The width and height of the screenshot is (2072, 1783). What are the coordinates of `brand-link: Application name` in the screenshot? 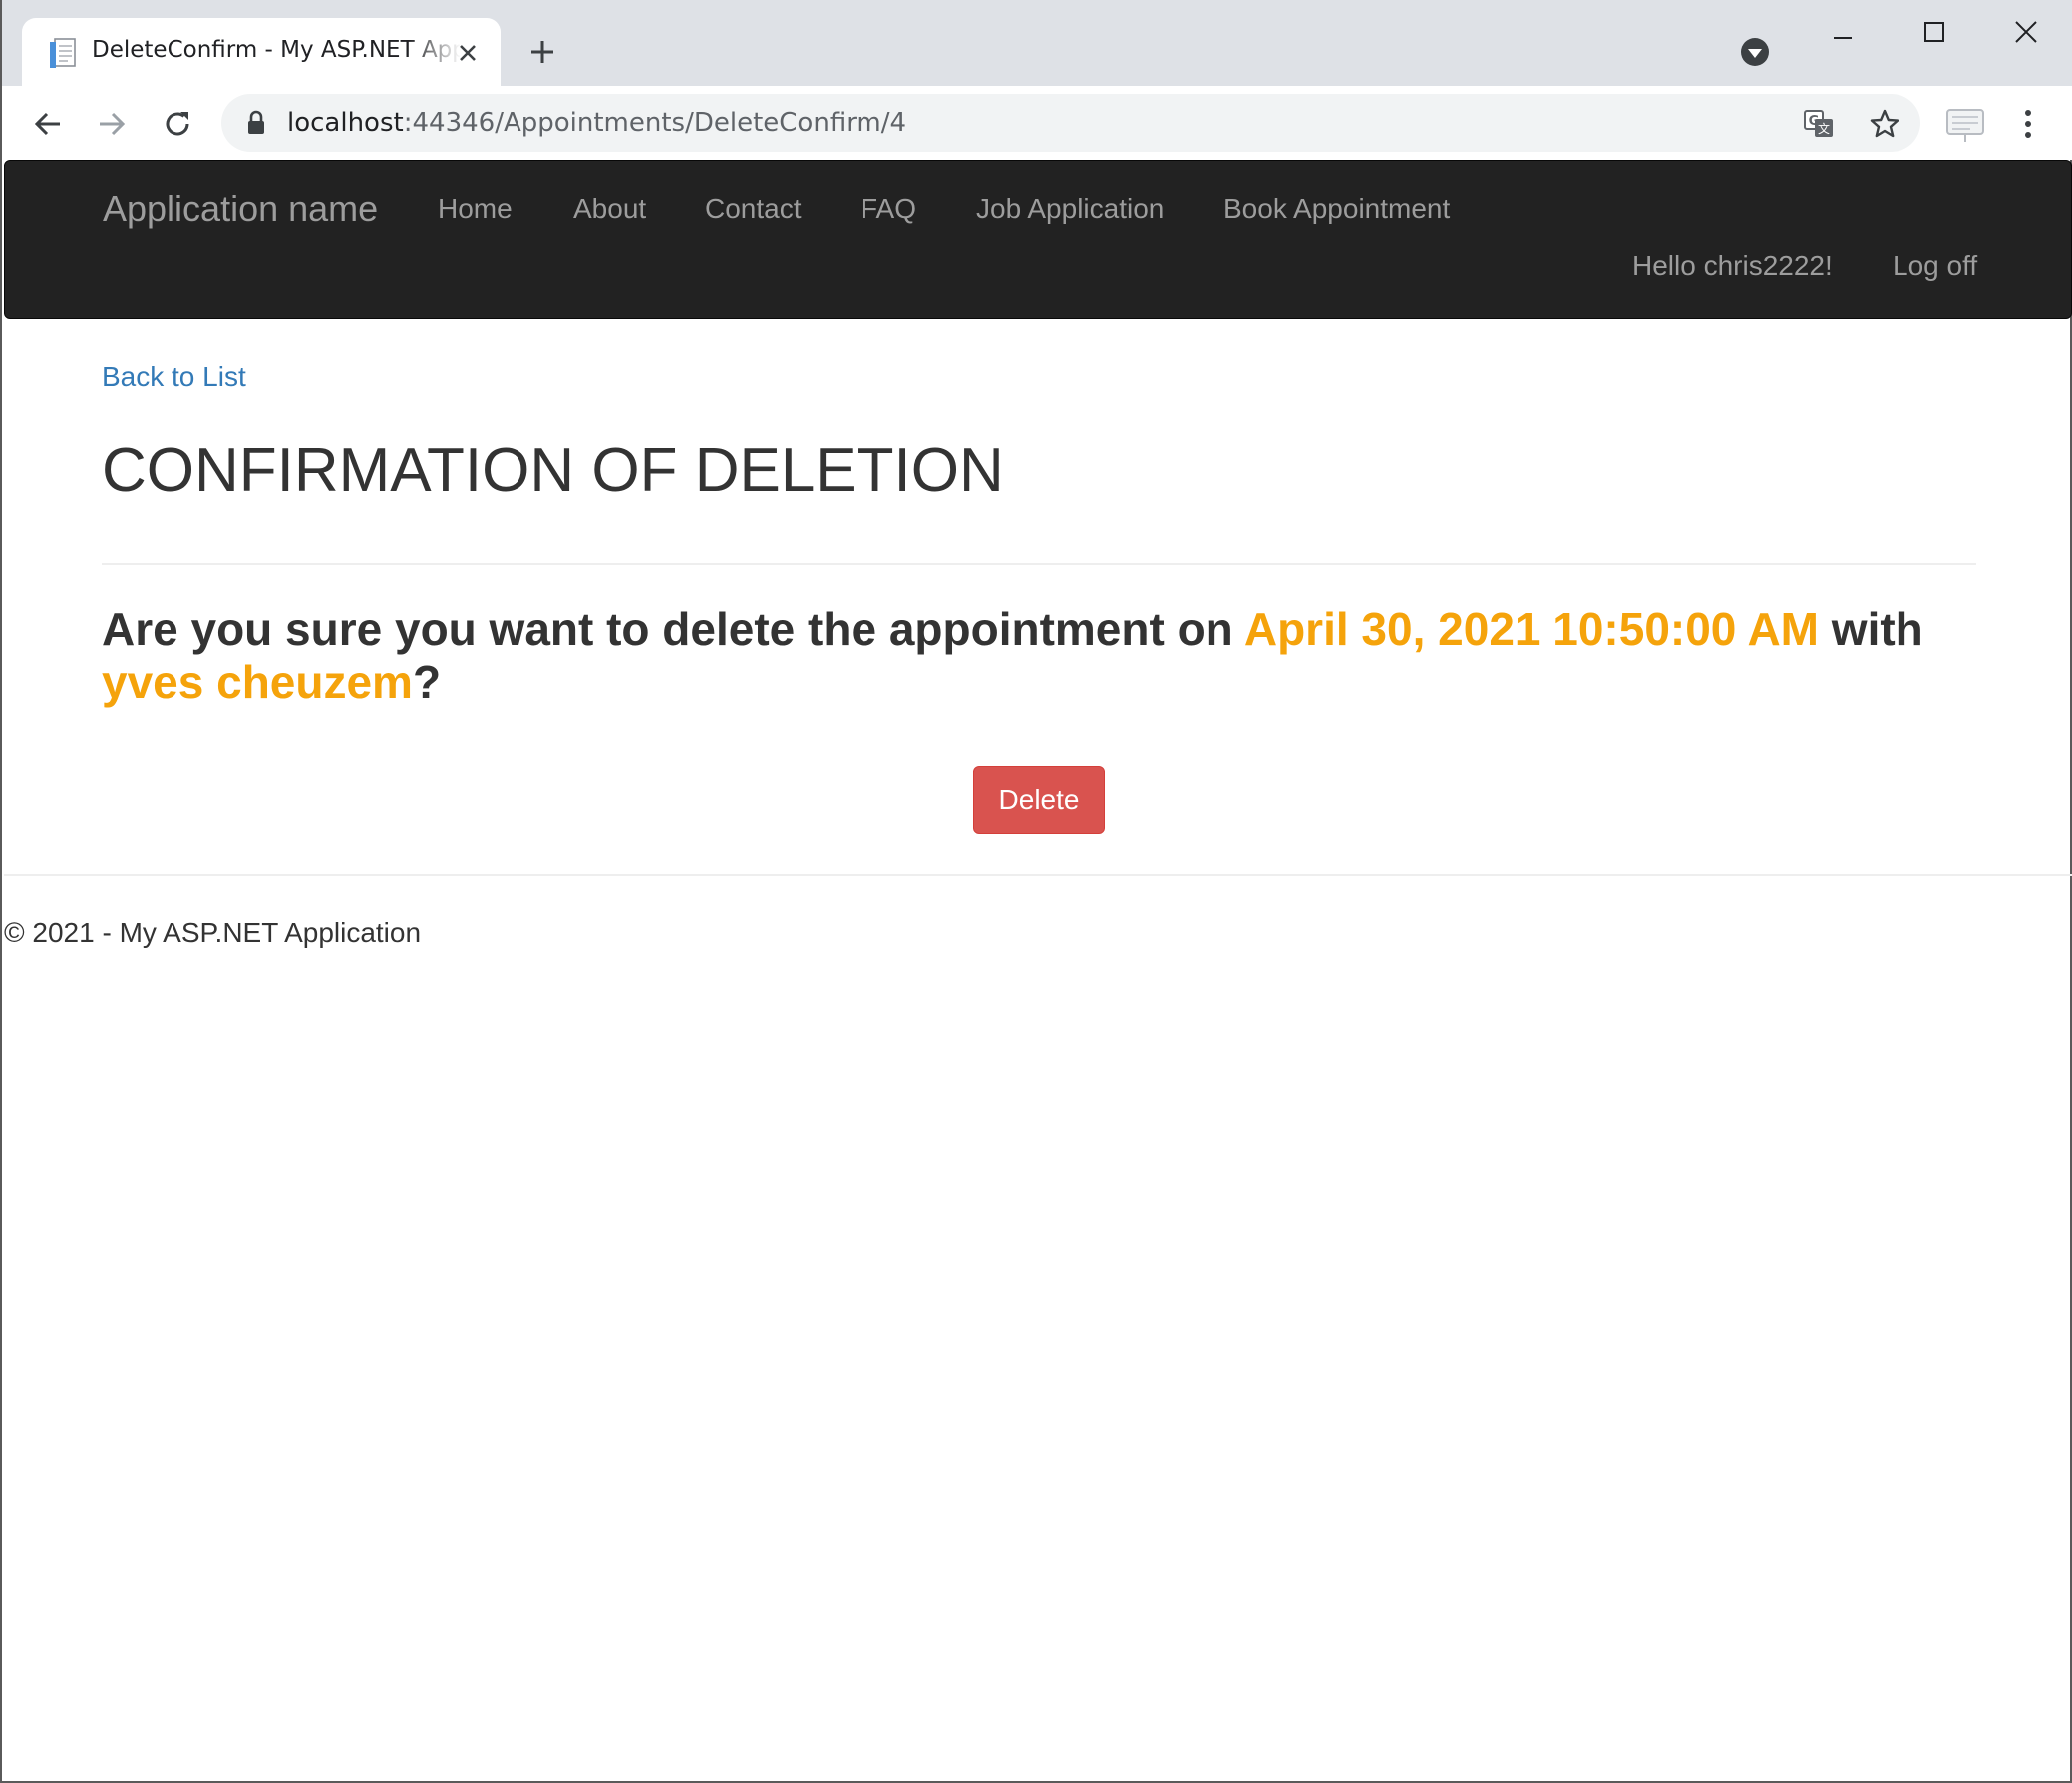 It's located at (241, 209).